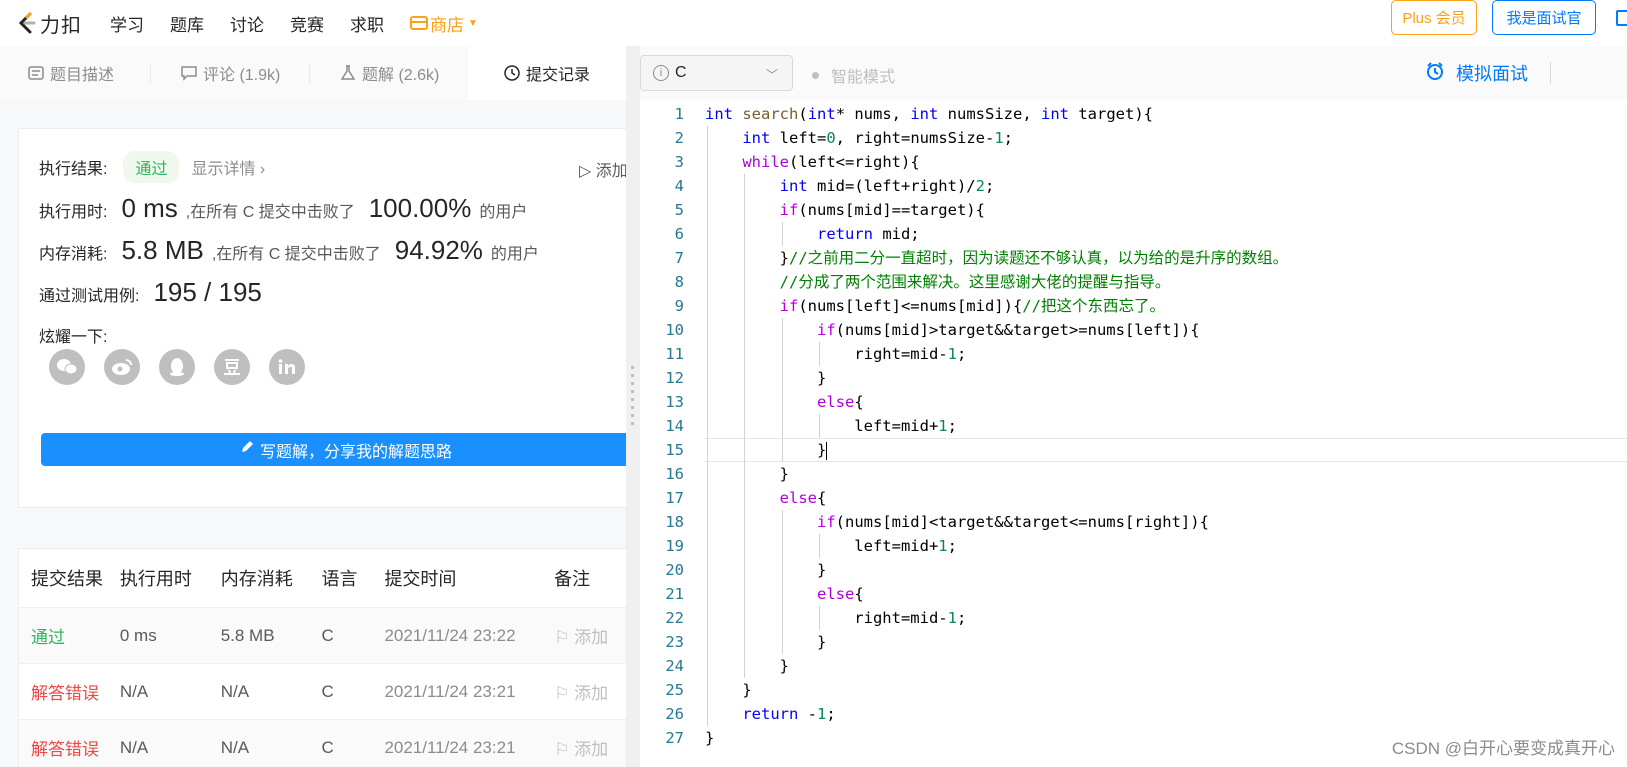  I want to click on code-line: 24 }, so click(1133, 666).